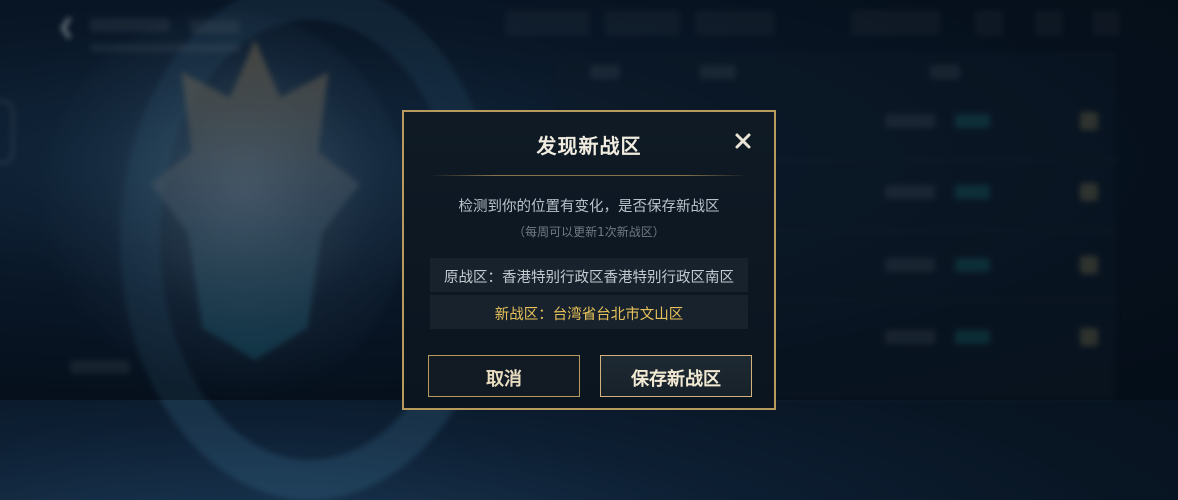 The width and height of the screenshot is (1178, 500). What do you see at coordinates (504, 376) in the screenshot?
I see `cancel-button: 取消` at bounding box center [504, 376].